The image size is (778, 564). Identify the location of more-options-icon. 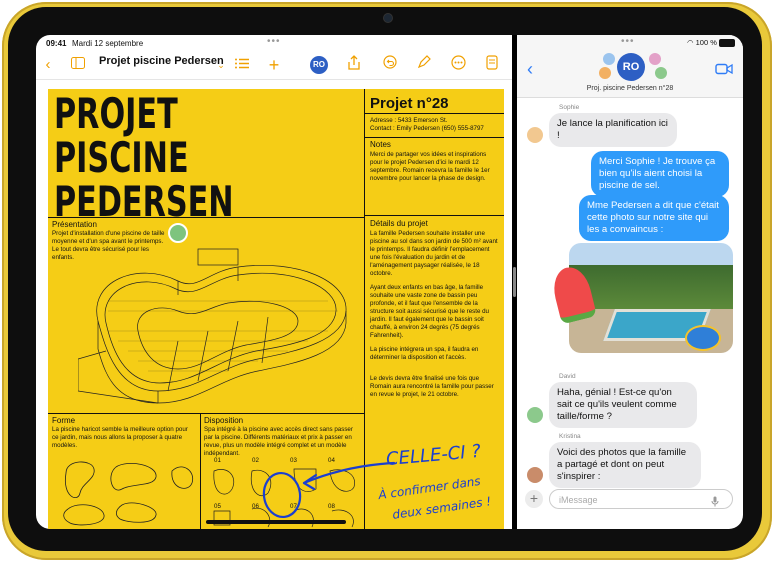
(458, 65).